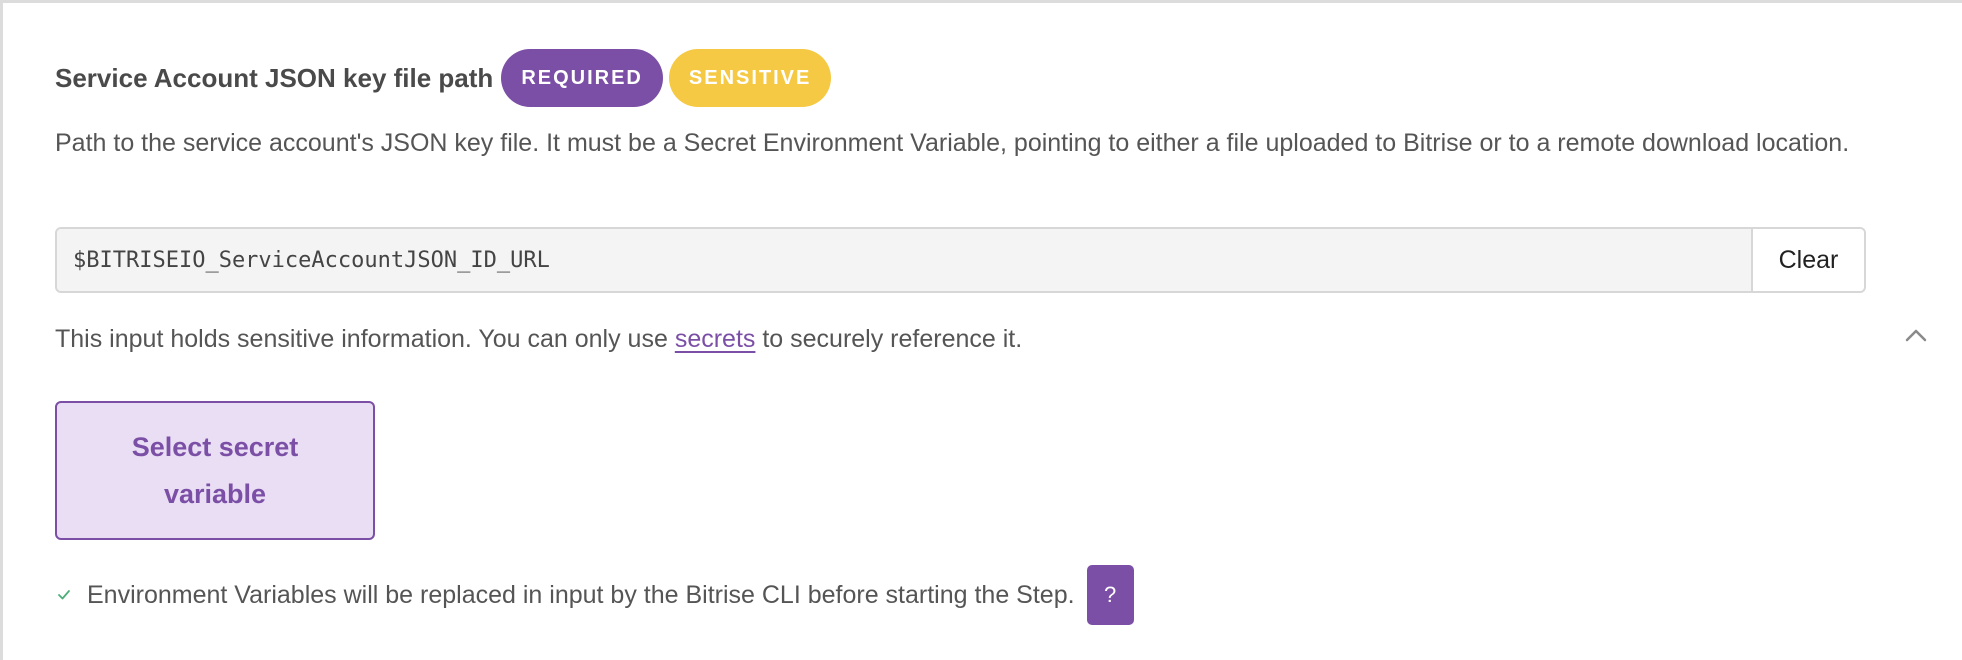 This screenshot has width=1962, height=660. What do you see at coordinates (1916, 335) in the screenshot?
I see `chevron-up-icon` at bounding box center [1916, 335].